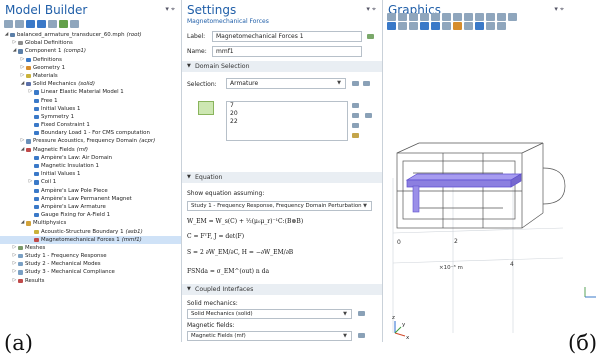  What do you see at coordinates (501, 17) in the screenshot?
I see `grid-icon` at bounding box center [501, 17].